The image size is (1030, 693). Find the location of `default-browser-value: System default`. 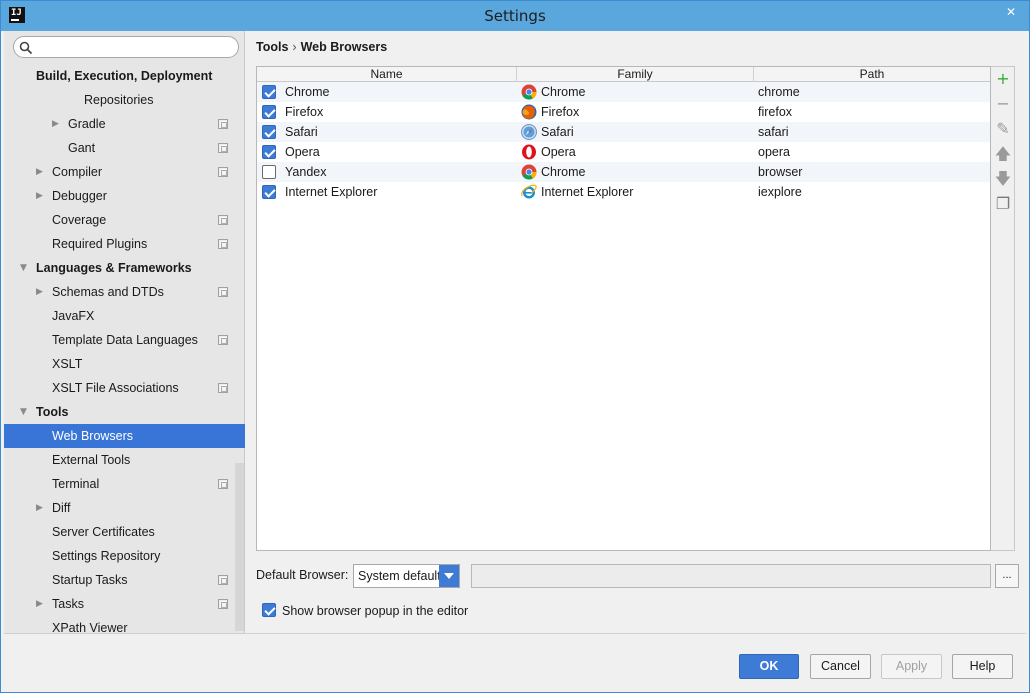

default-browser-value: System default is located at coordinates (399, 576).